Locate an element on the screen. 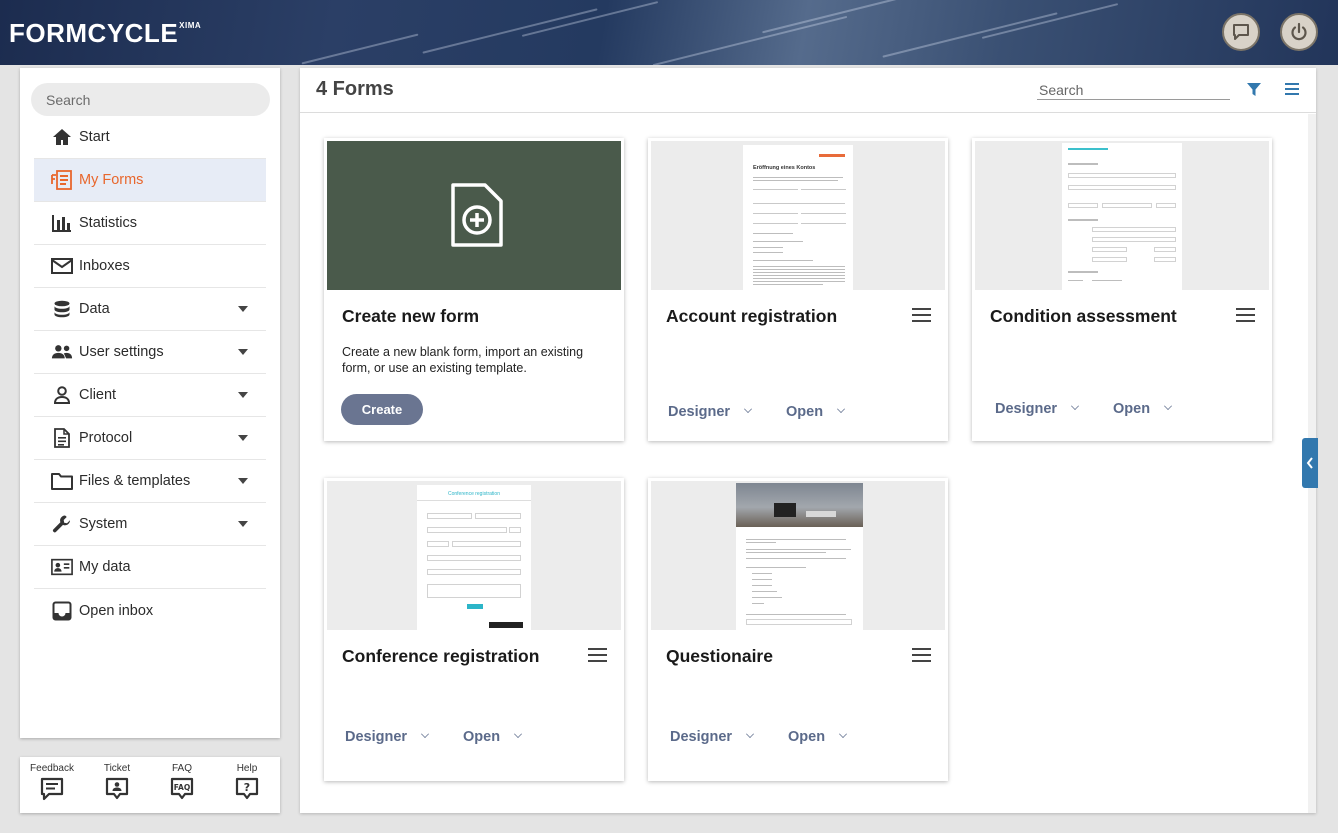 This screenshot has width=1338, height=833. sidebar-item-label: User settings is located at coordinates (121, 352).